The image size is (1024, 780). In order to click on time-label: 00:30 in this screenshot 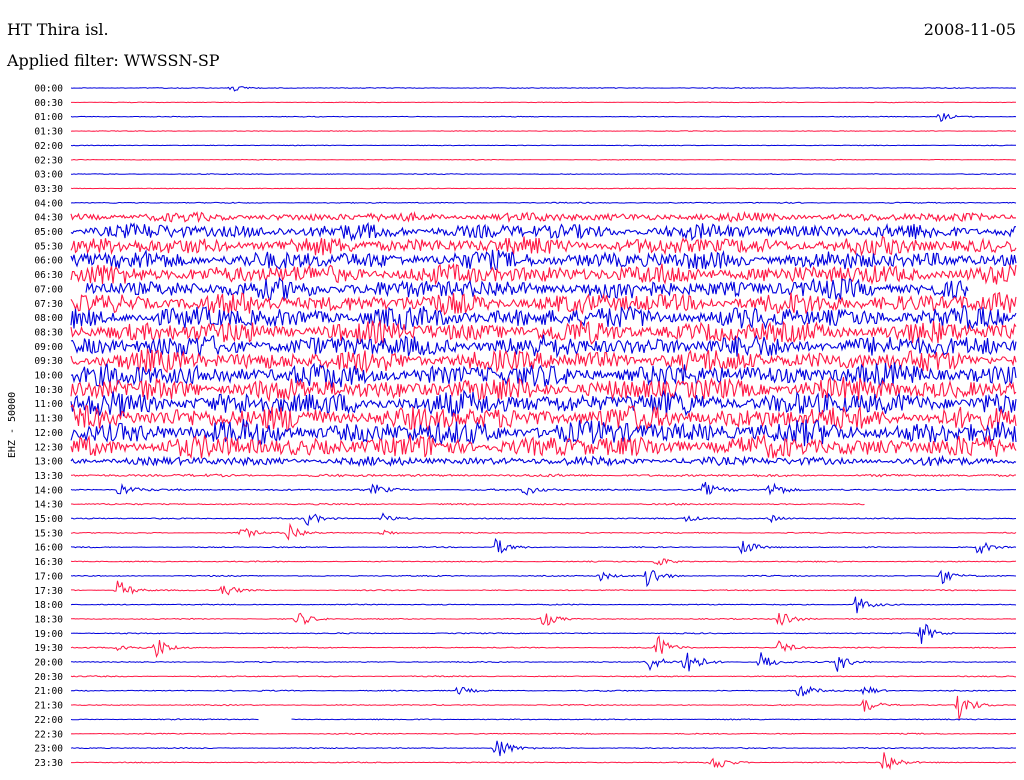, I will do `click(48, 103)`.